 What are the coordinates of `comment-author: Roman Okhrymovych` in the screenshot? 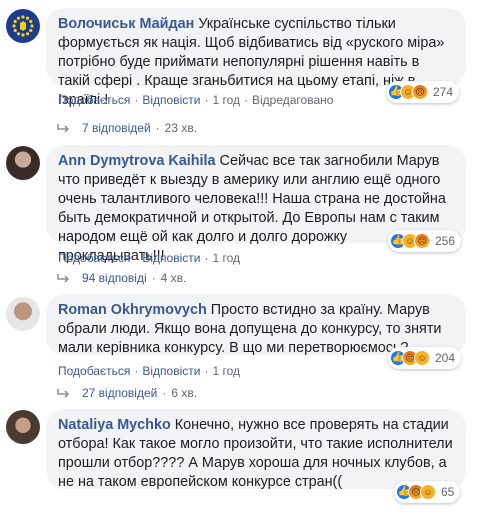 It's located at (132, 310).